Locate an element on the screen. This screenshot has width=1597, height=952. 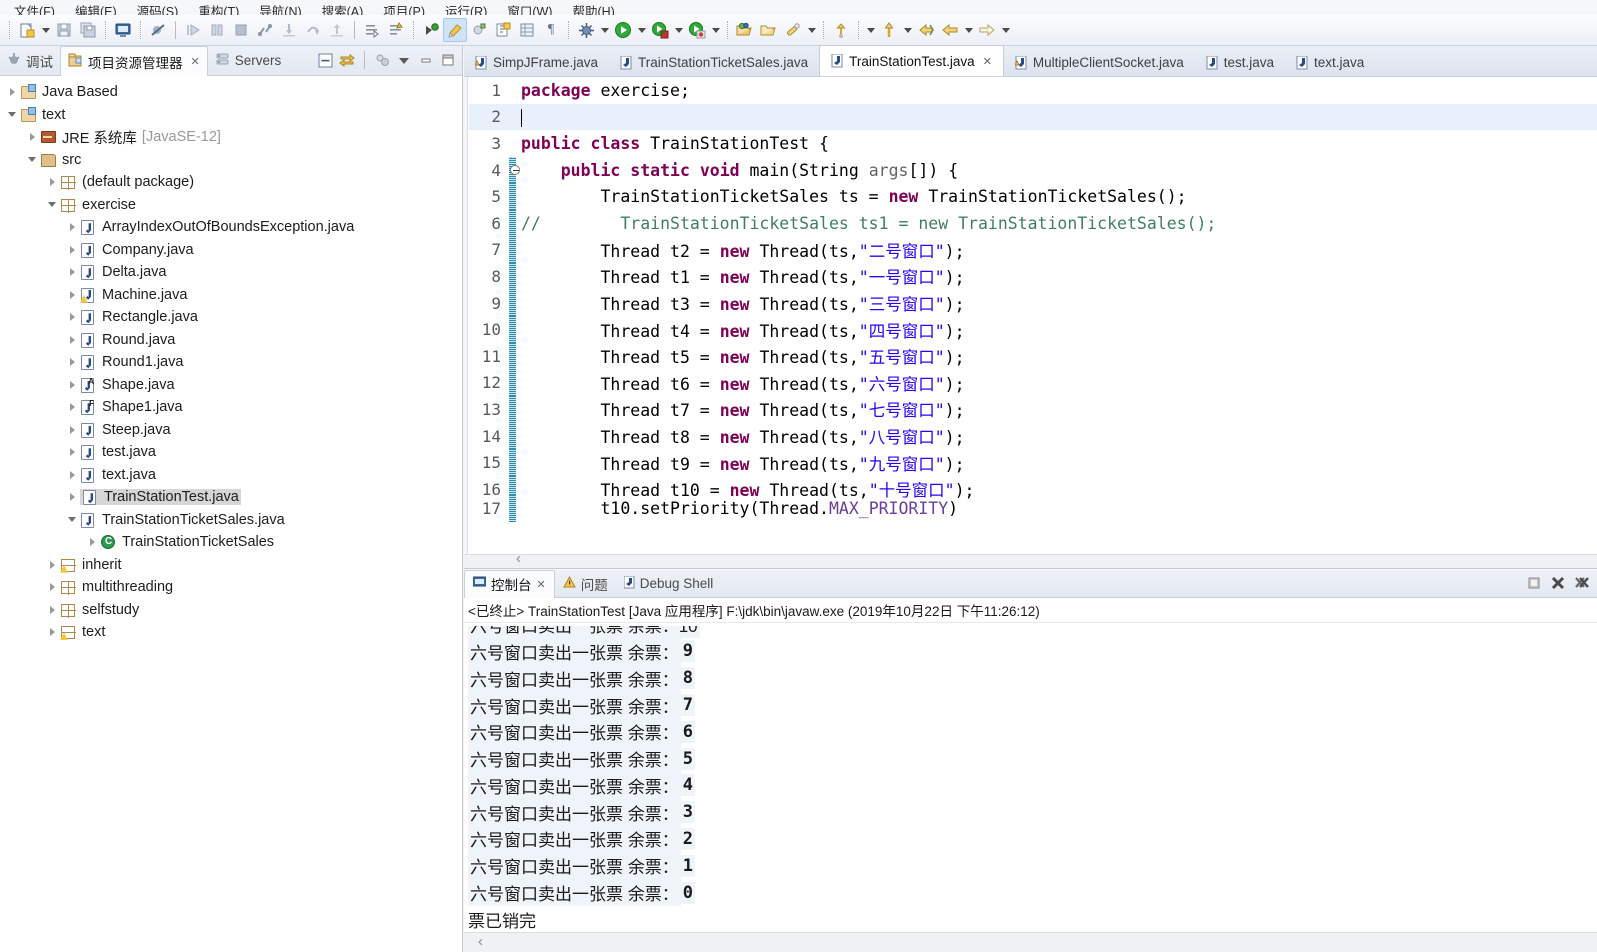
tree-item: Round.java is located at coordinates (231, 340).